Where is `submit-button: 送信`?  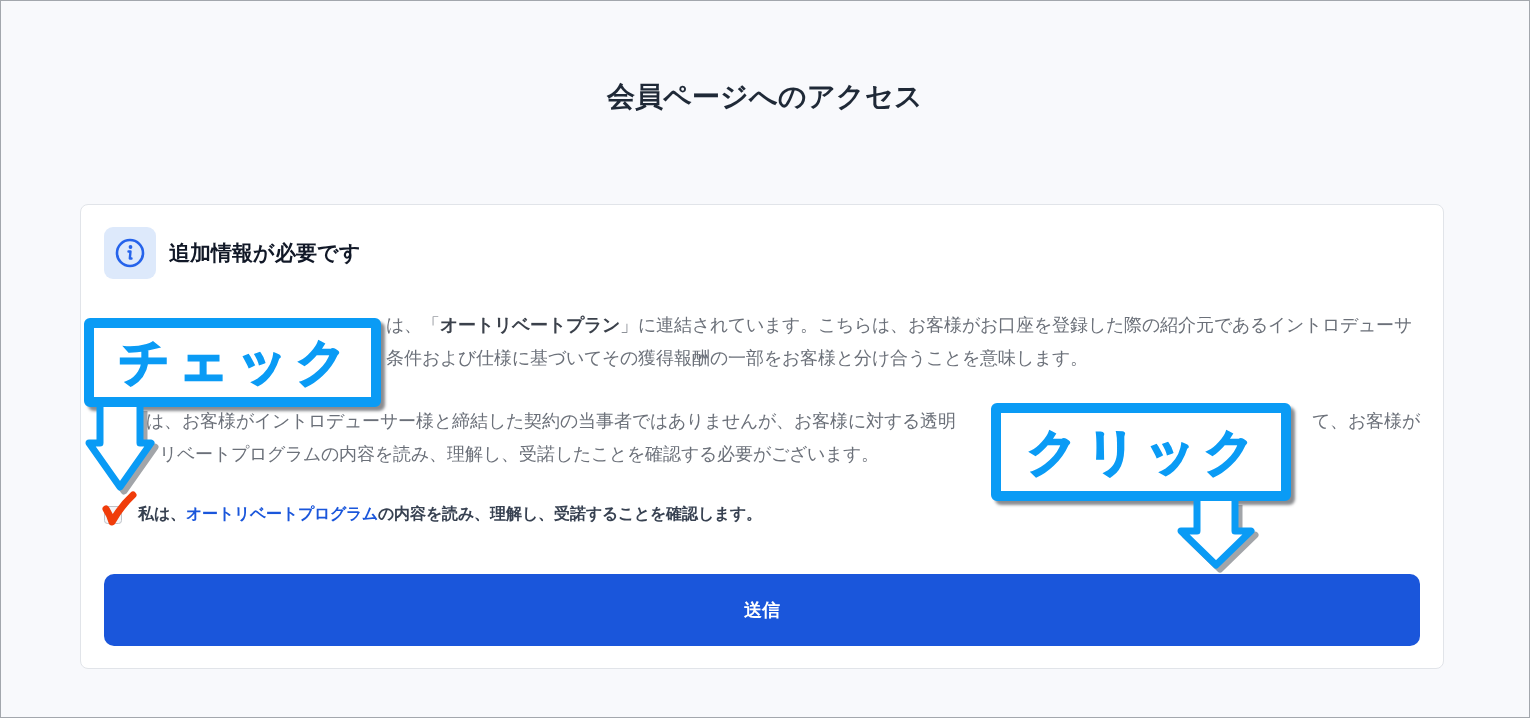
submit-button: 送信 is located at coordinates (762, 610).